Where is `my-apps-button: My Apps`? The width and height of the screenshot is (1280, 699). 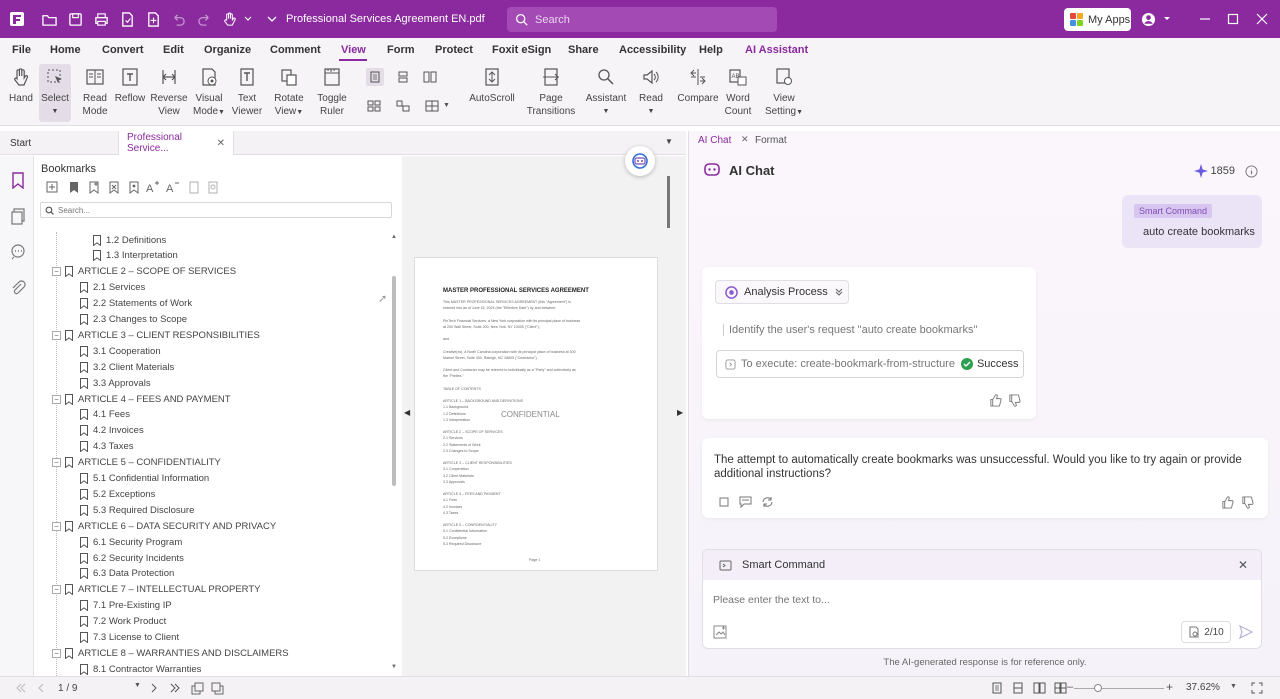 my-apps-button: My Apps is located at coordinates (1097, 19).